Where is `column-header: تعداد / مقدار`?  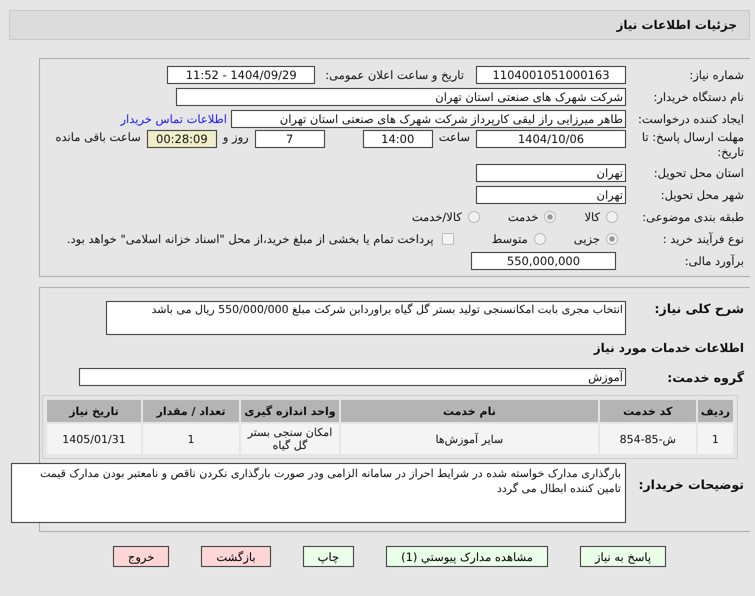
column-header: تعداد / مقدار is located at coordinates (191, 411).